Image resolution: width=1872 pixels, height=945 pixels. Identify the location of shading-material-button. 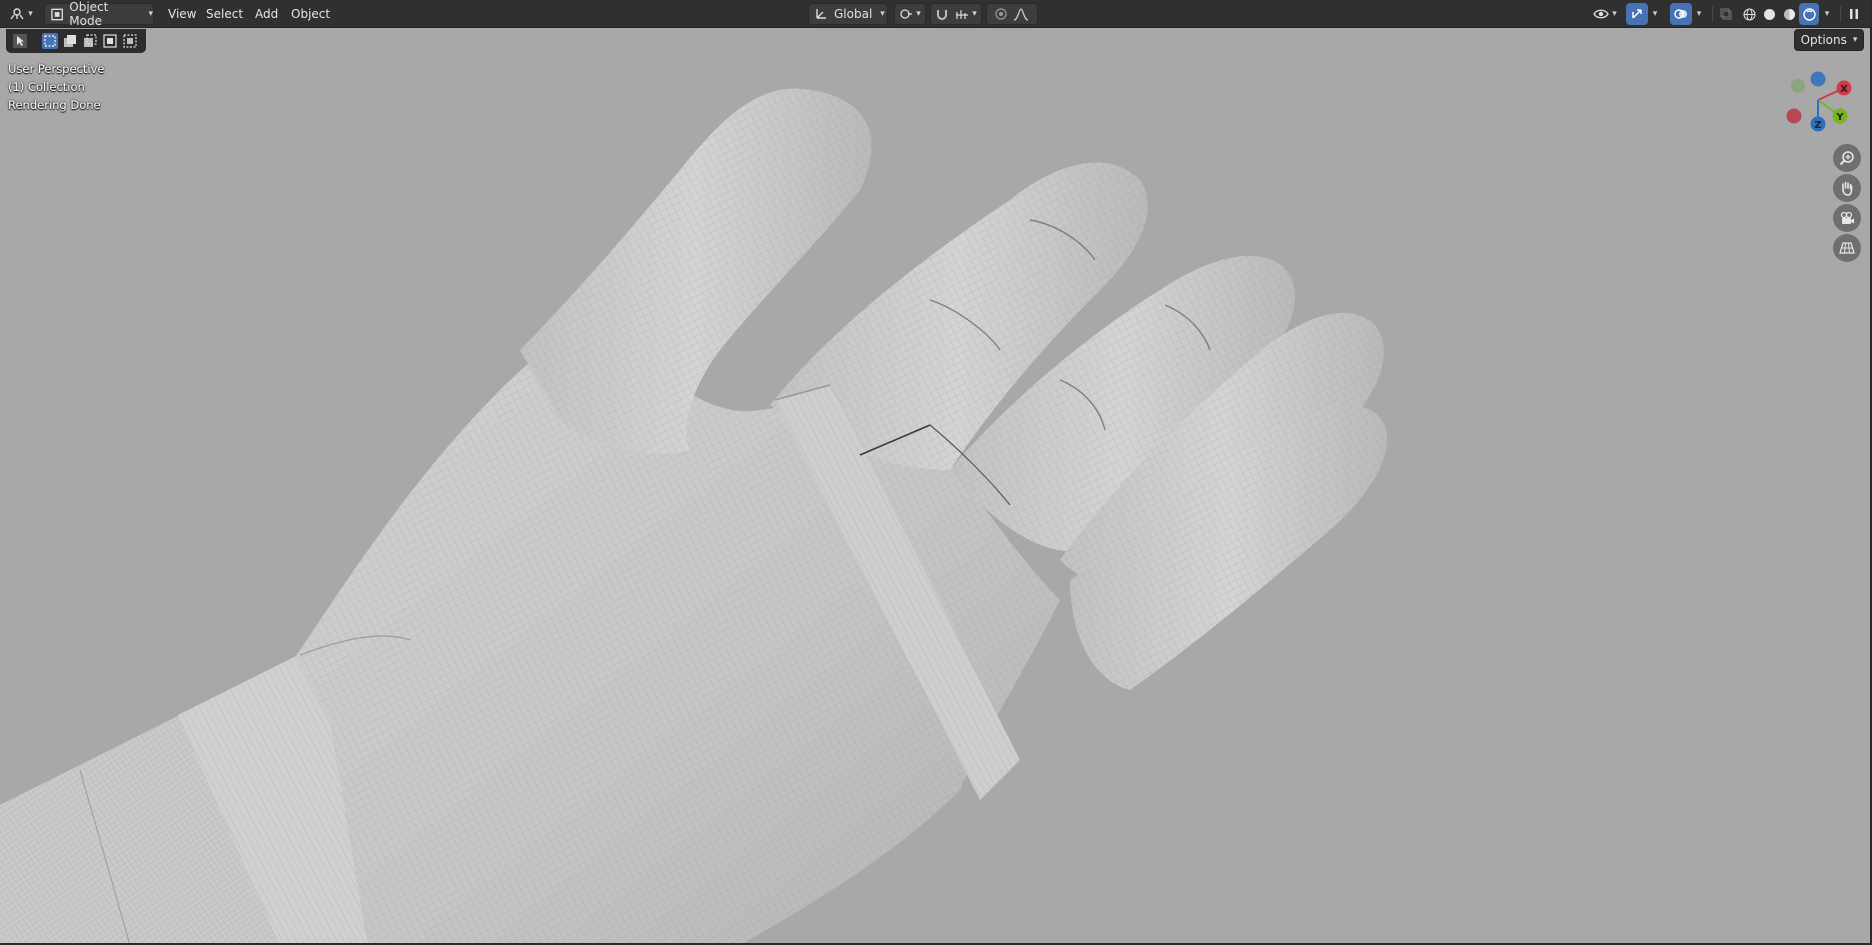
(1789, 14).